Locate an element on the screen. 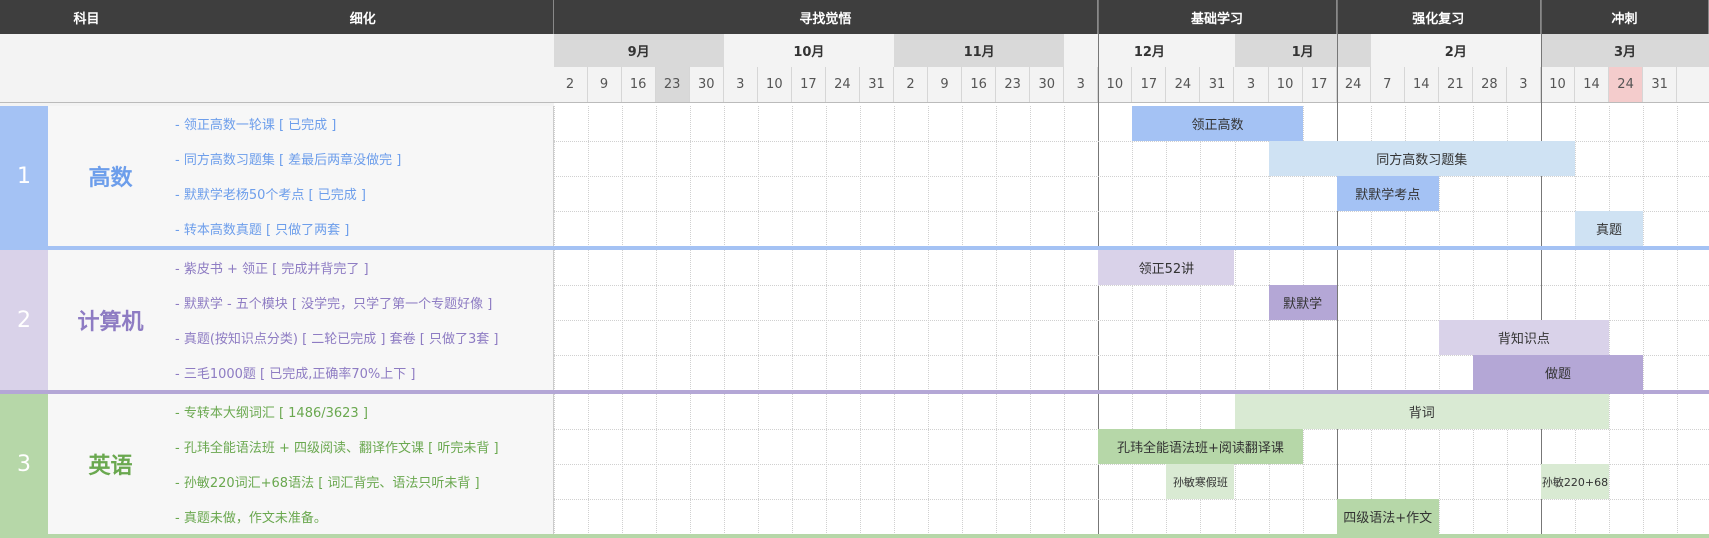 The width and height of the screenshot is (1709, 538). phase-header: 强化复习 is located at coordinates (1439, 17).